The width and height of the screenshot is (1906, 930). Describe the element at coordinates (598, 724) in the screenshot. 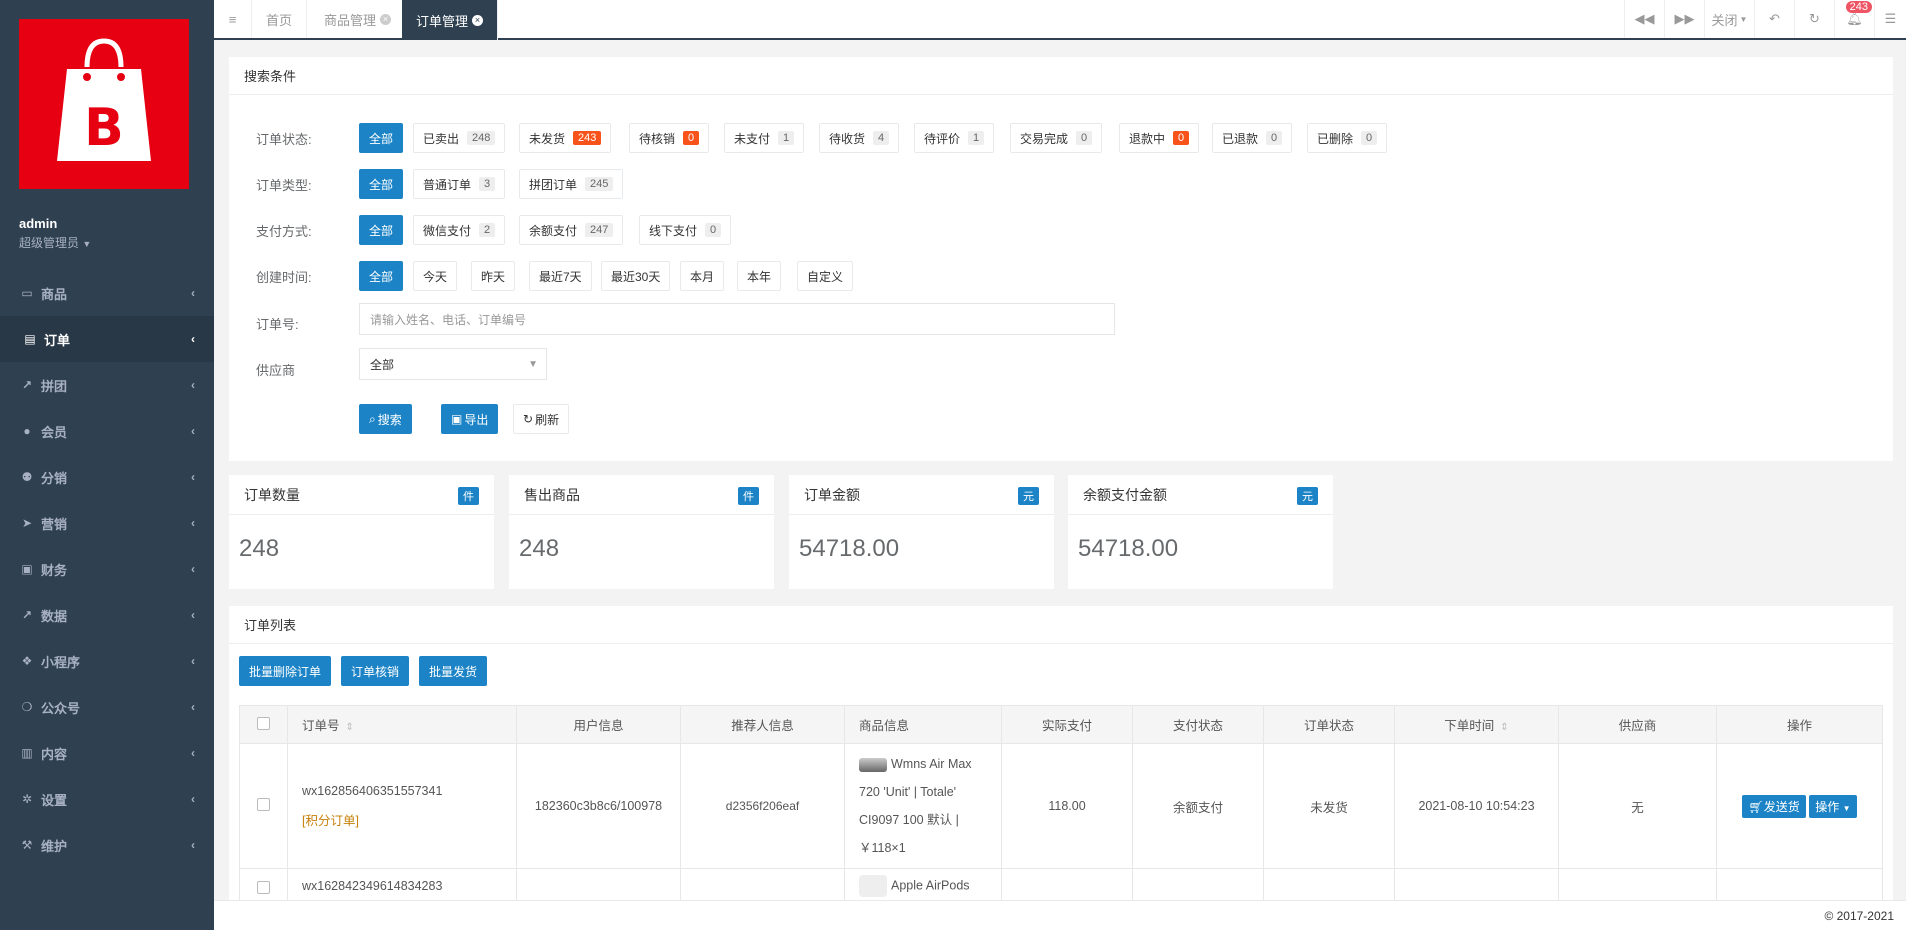

I see `col-user: 用户信息` at that location.